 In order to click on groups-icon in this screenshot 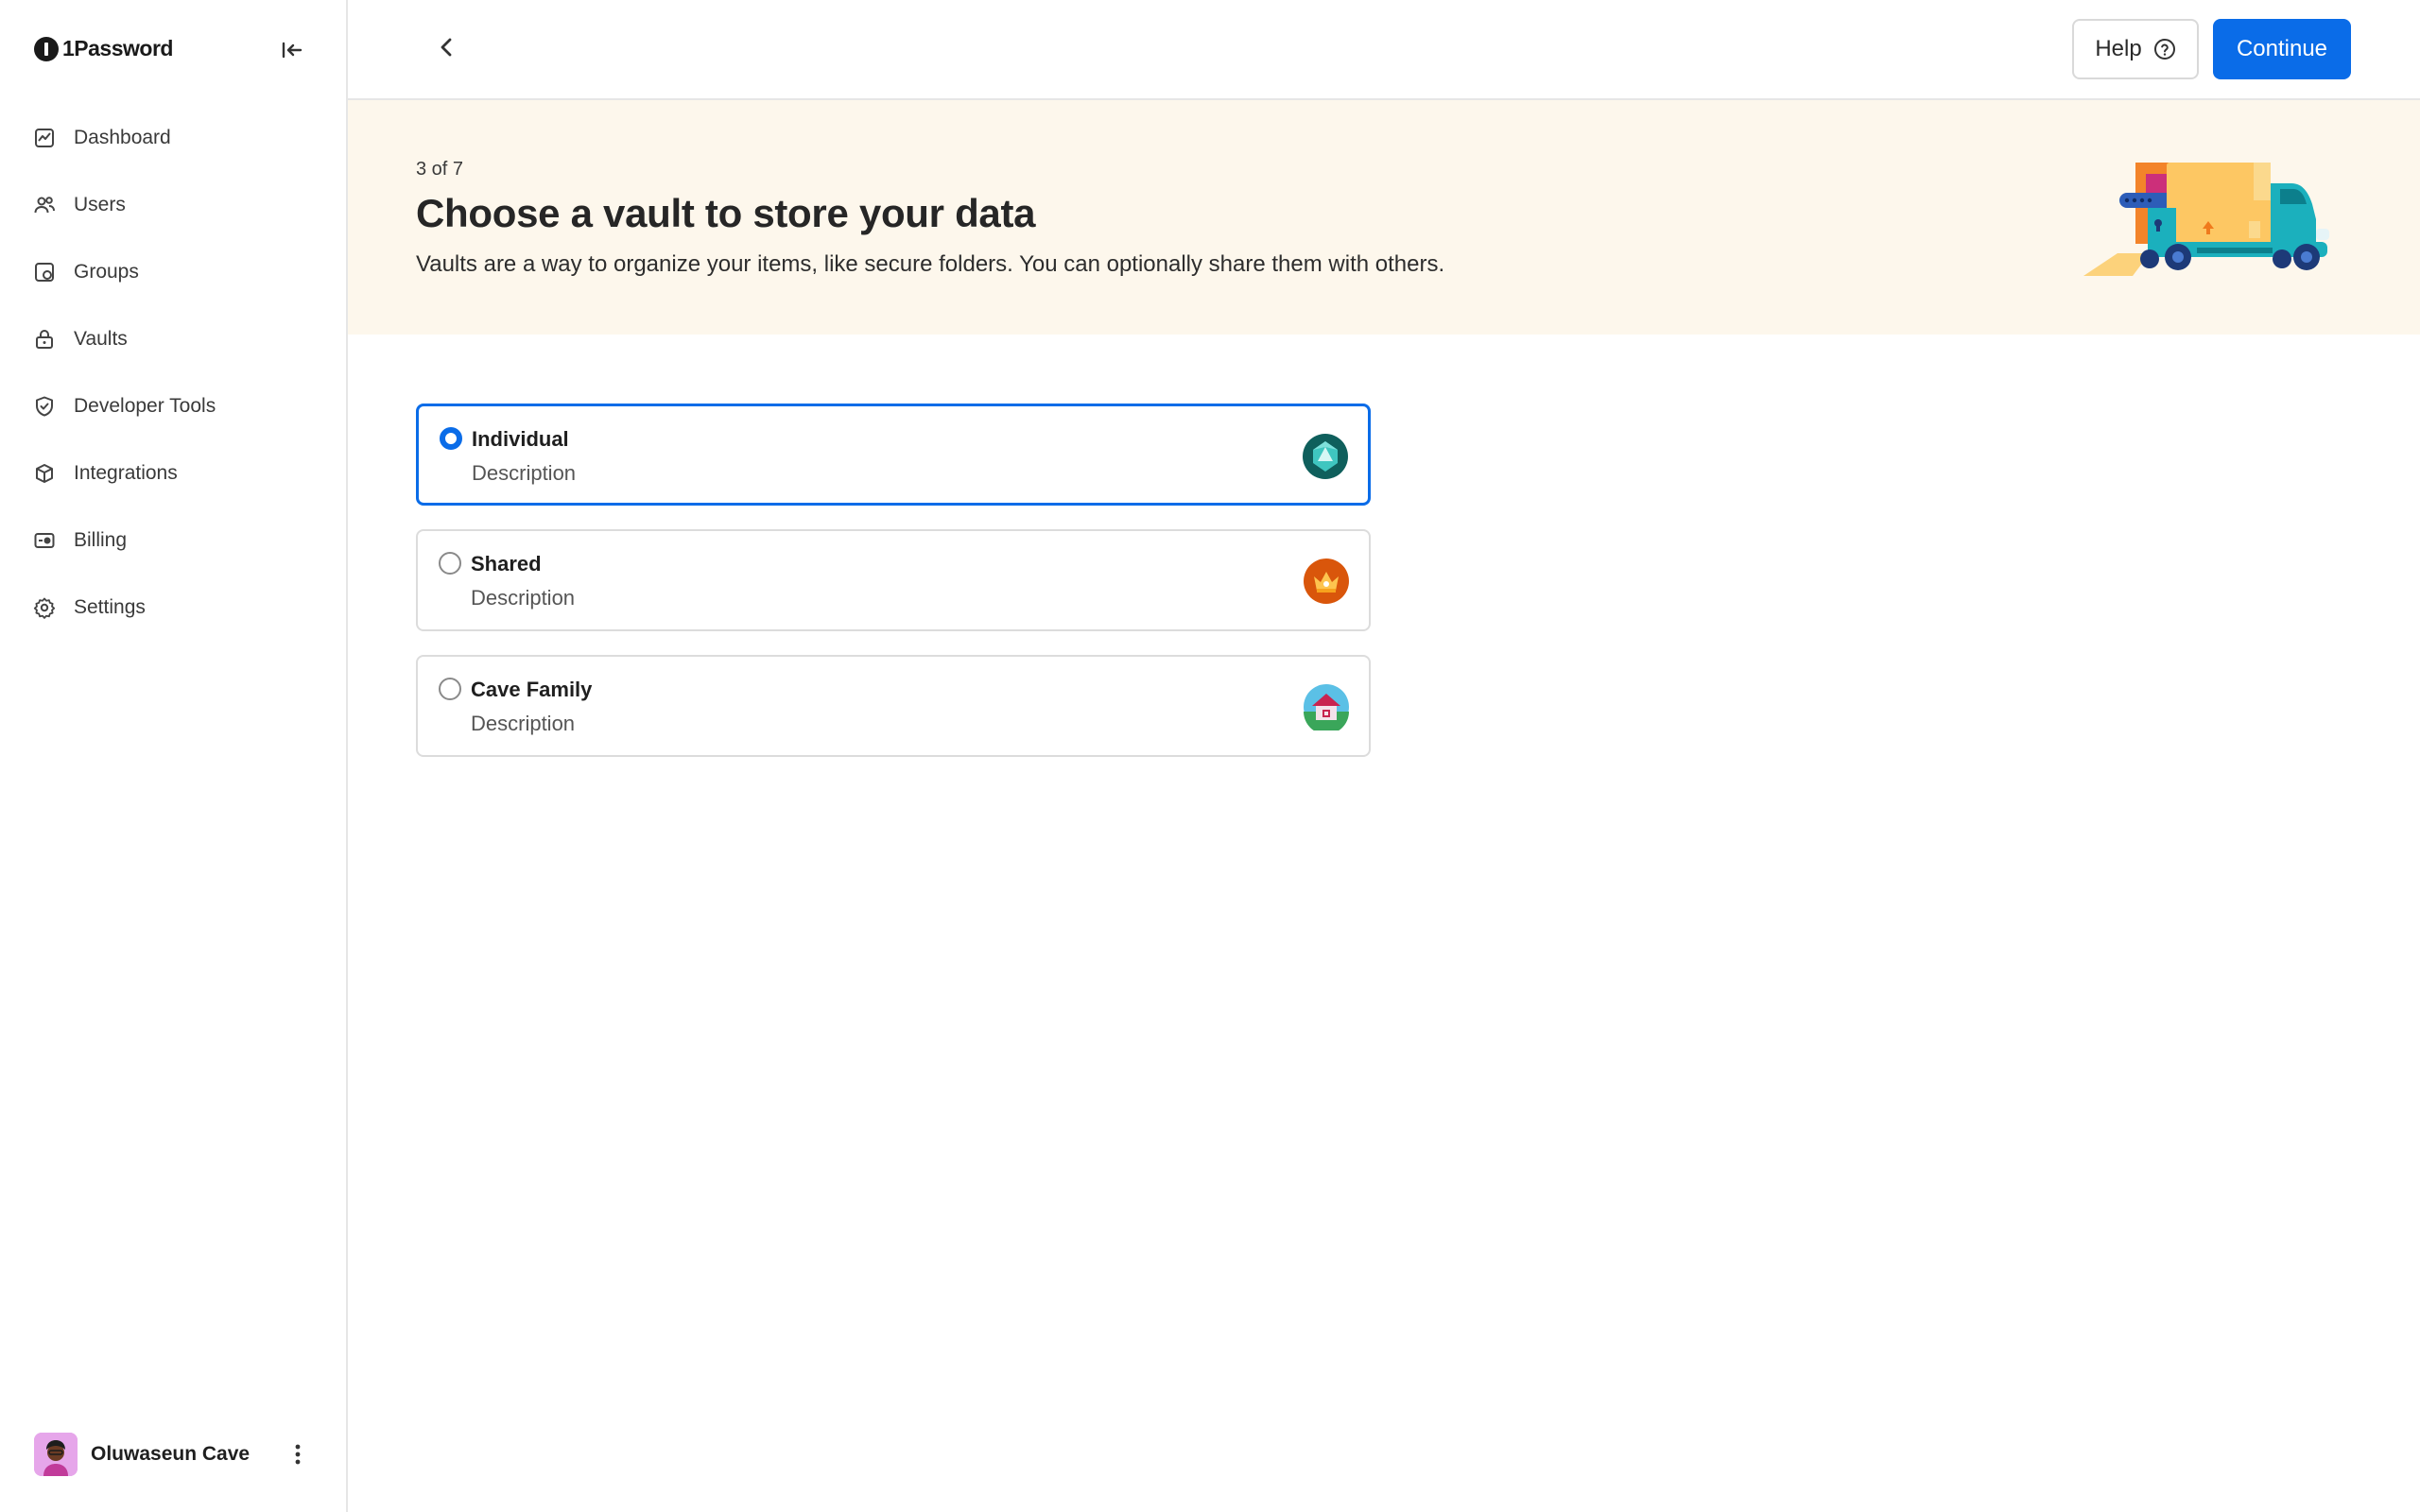, I will do `click(44, 272)`.